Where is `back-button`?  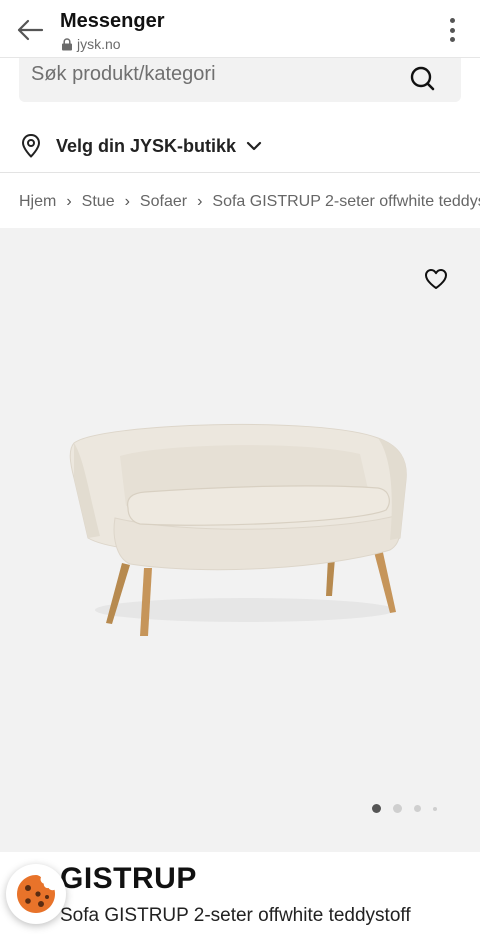
back-button is located at coordinates (30, 30).